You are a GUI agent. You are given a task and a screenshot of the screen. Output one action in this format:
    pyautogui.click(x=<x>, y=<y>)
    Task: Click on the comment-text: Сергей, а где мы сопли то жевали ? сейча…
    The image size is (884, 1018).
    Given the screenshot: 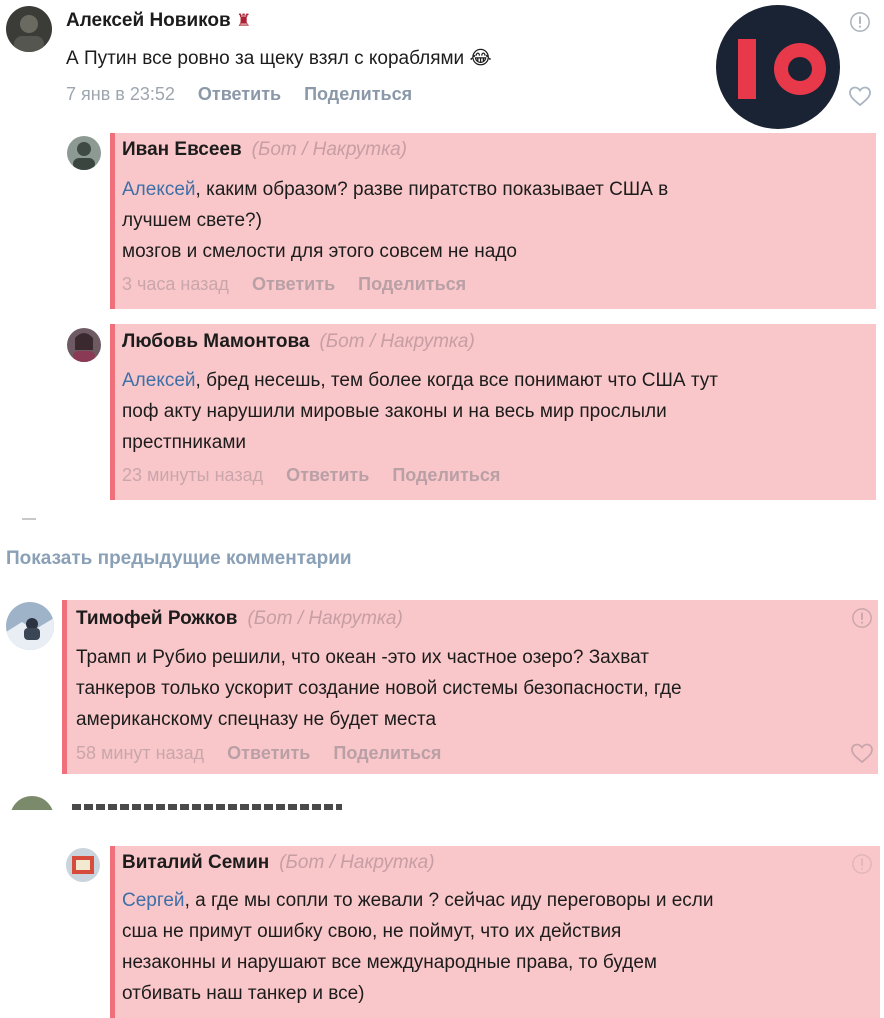 What is the action you would take?
    pyautogui.click(x=418, y=947)
    